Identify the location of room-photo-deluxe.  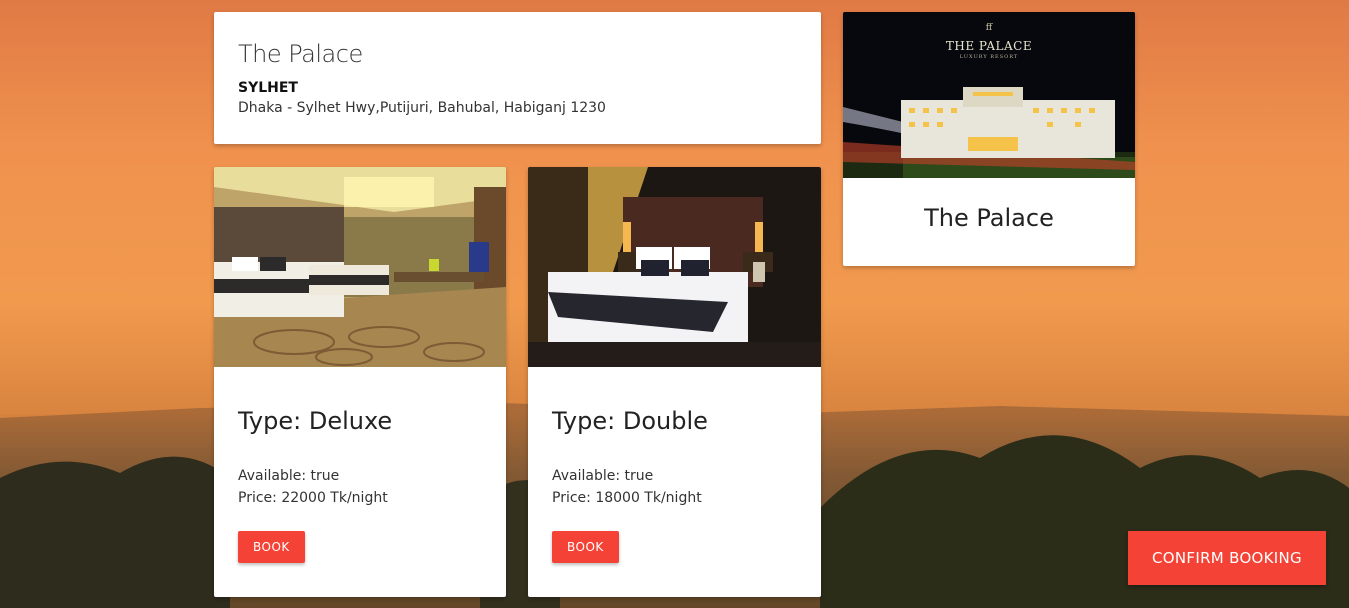
(360, 267).